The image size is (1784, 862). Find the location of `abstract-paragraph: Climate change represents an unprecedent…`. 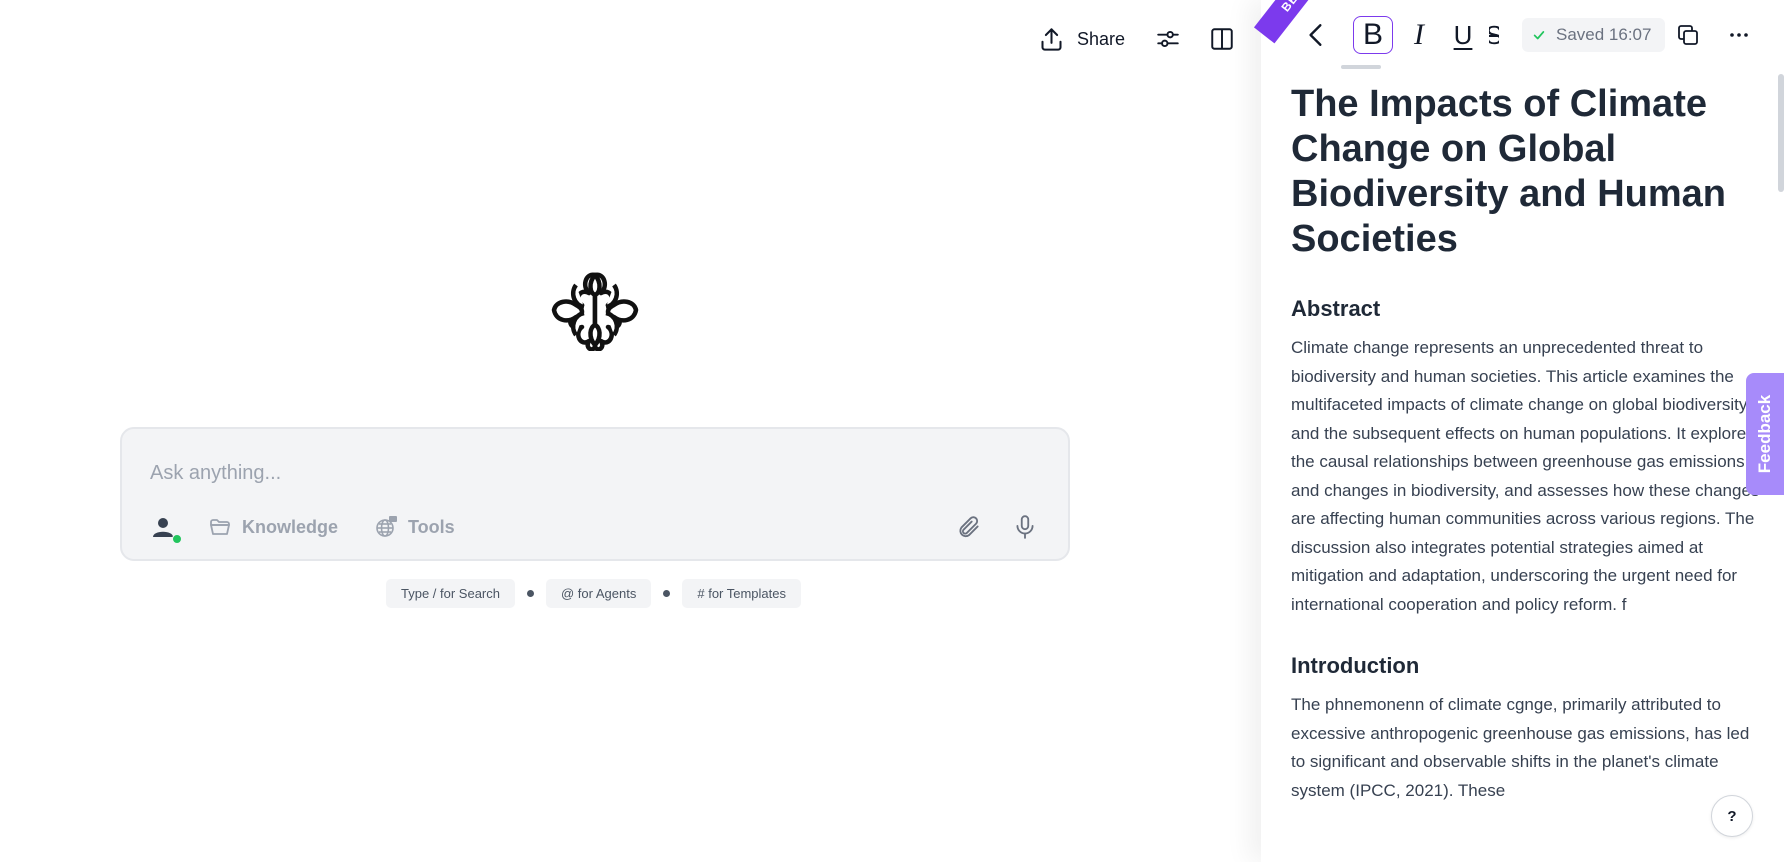

abstract-paragraph: Climate change represents an unprecedent… is located at coordinates (1525, 476).